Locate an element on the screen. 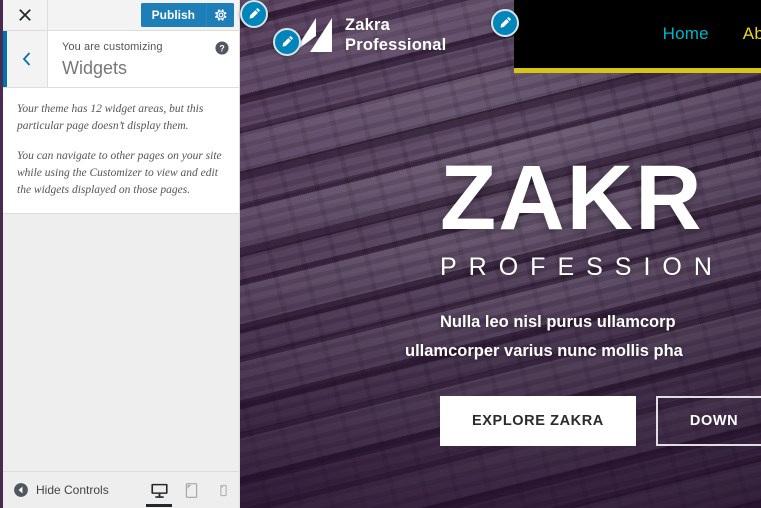  hero-button-group: EXPLORE ZAKRA DOWN is located at coordinates (600, 421).